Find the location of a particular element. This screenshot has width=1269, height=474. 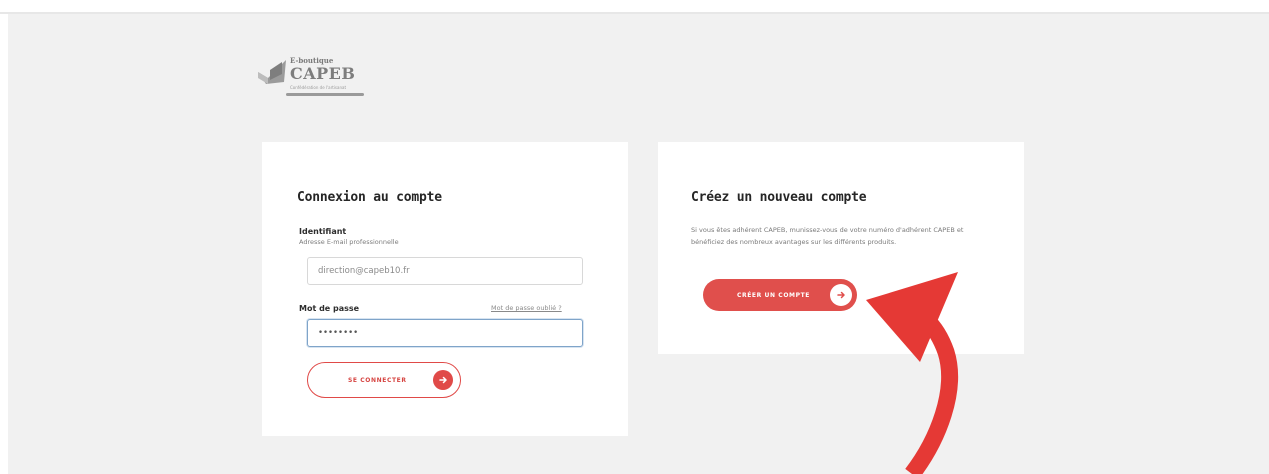

login-title: Connexion au compte is located at coordinates (369, 197).